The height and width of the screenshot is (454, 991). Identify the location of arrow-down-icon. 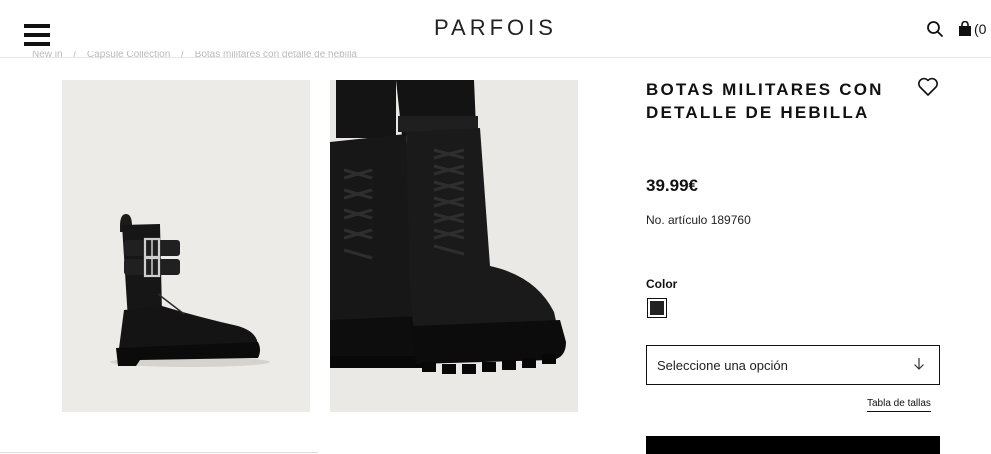
(919, 364).